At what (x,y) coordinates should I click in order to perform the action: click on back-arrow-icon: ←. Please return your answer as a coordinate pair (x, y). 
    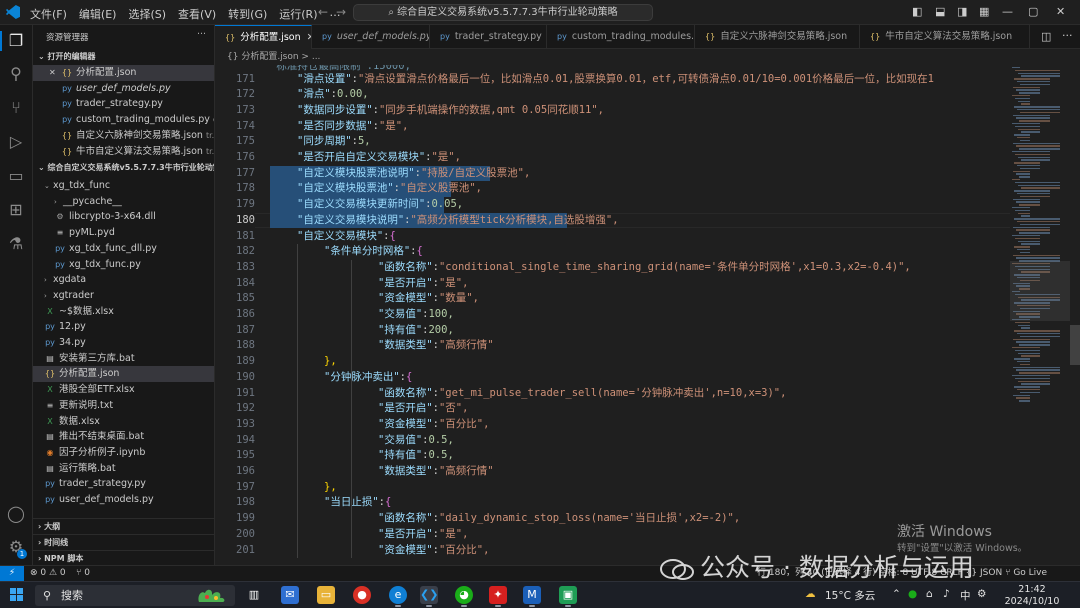
    Looking at the image, I should click on (323, 12).